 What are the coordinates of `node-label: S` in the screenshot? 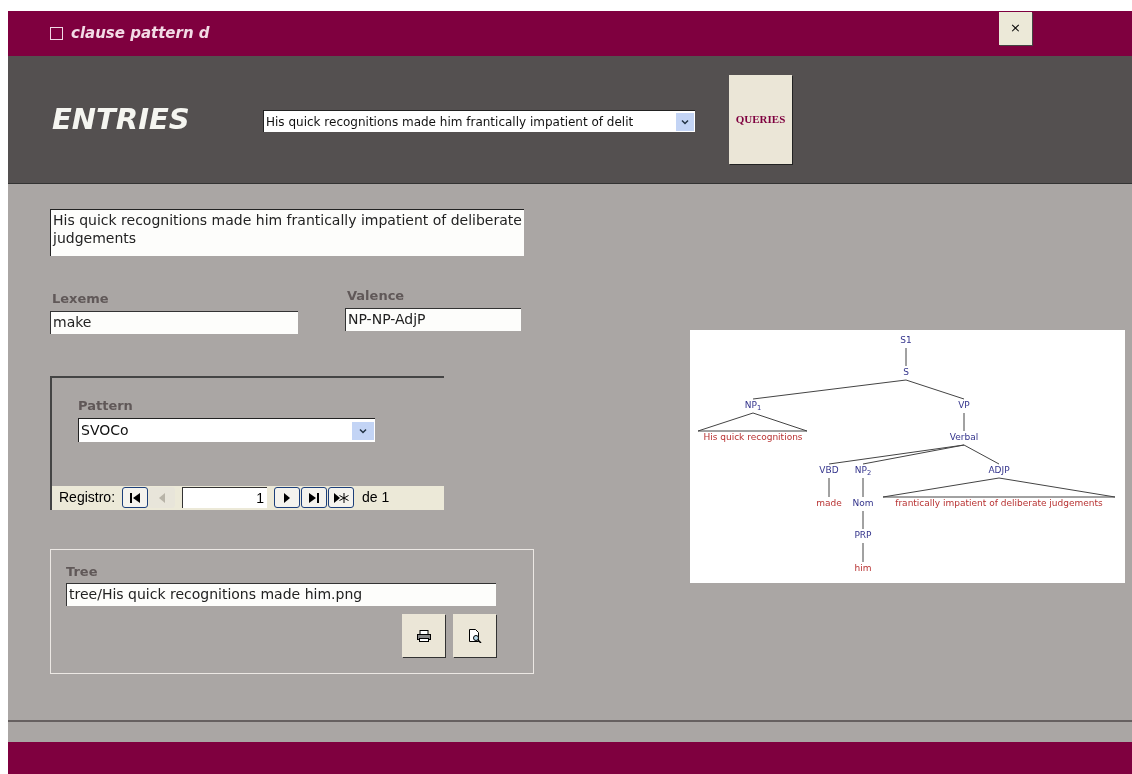 It's located at (906, 372).